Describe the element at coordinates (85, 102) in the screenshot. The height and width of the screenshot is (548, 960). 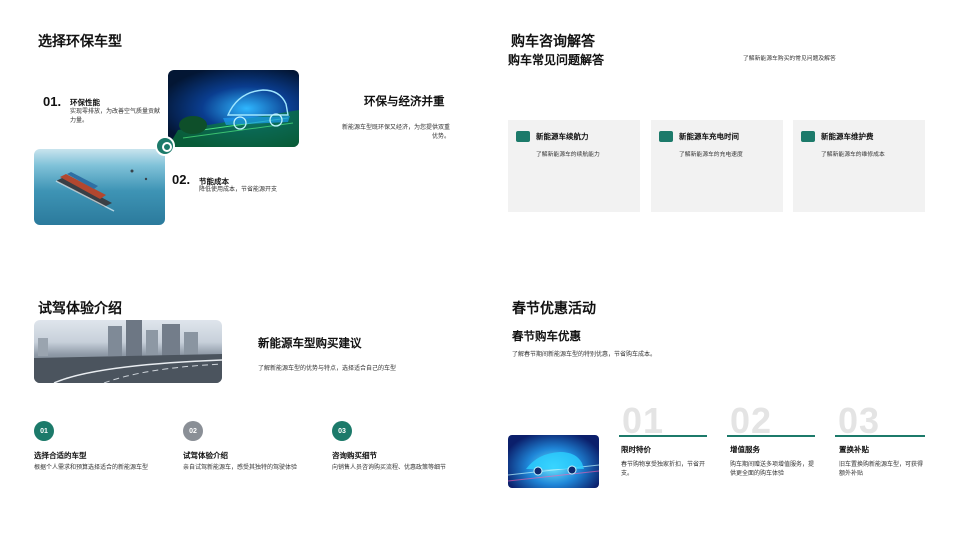
I see `item-title: 环保性能` at that location.